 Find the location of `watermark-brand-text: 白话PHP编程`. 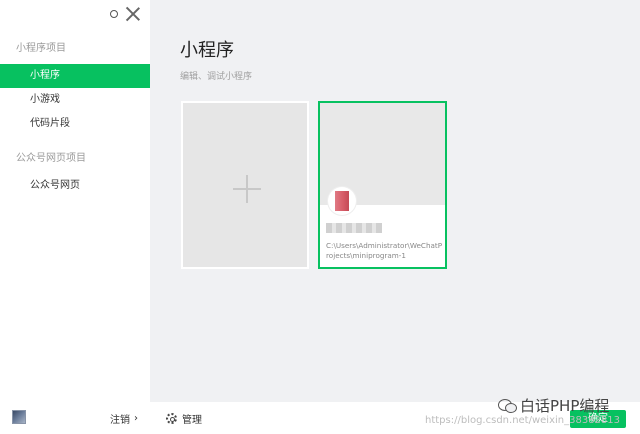

watermark-brand-text: 白话PHP编程 is located at coordinates (565, 406).